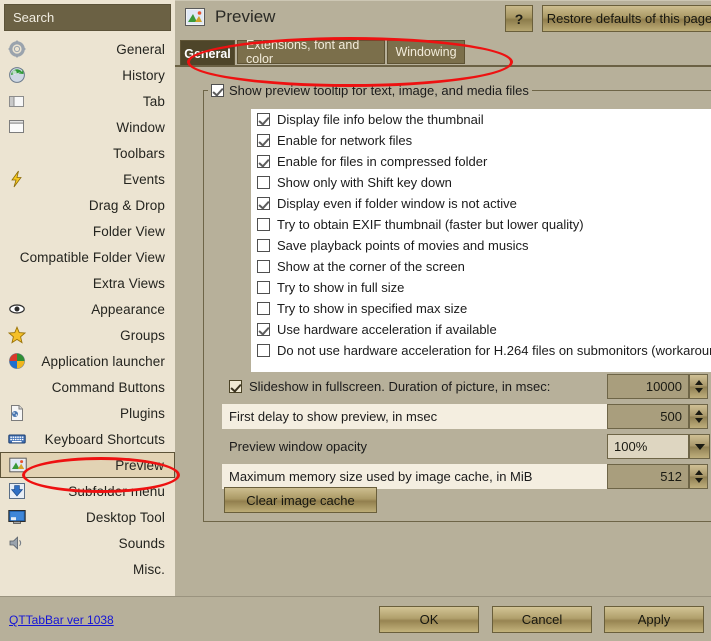 This screenshot has width=711, height=641. What do you see at coordinates (699, 446) in the screenshot?
I see `chevron-down-icon` at bounding box center [699, 446].